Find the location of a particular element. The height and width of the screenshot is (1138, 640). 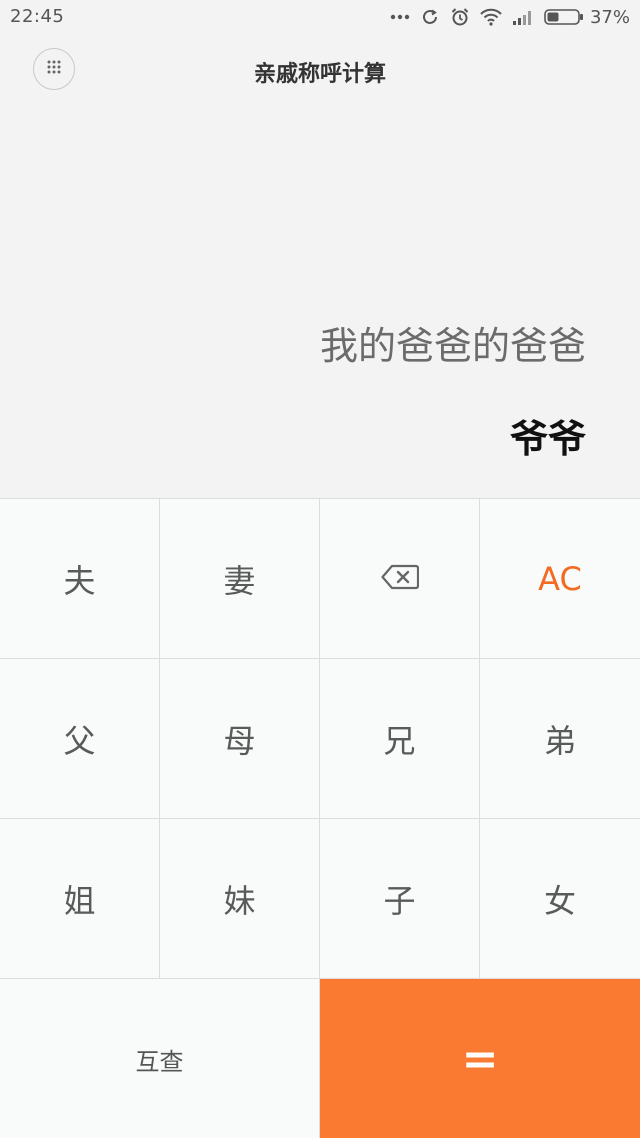

mutual-lookup-button: 互查 is located at coordinates (160, 1058).